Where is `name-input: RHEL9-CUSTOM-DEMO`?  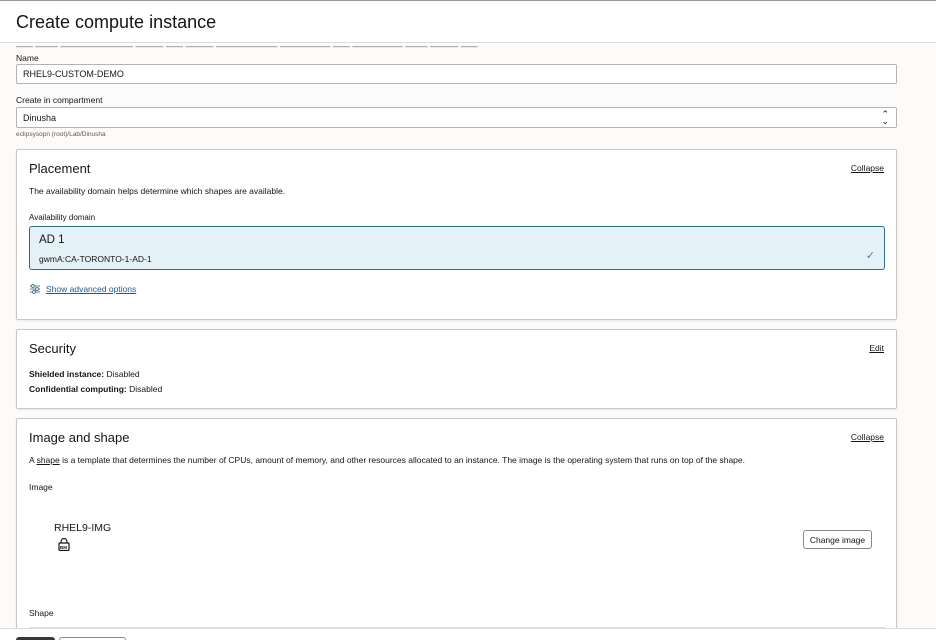
name-input: RHEL9-CUSTOM-DEMO is located at coordinates (456, 74).